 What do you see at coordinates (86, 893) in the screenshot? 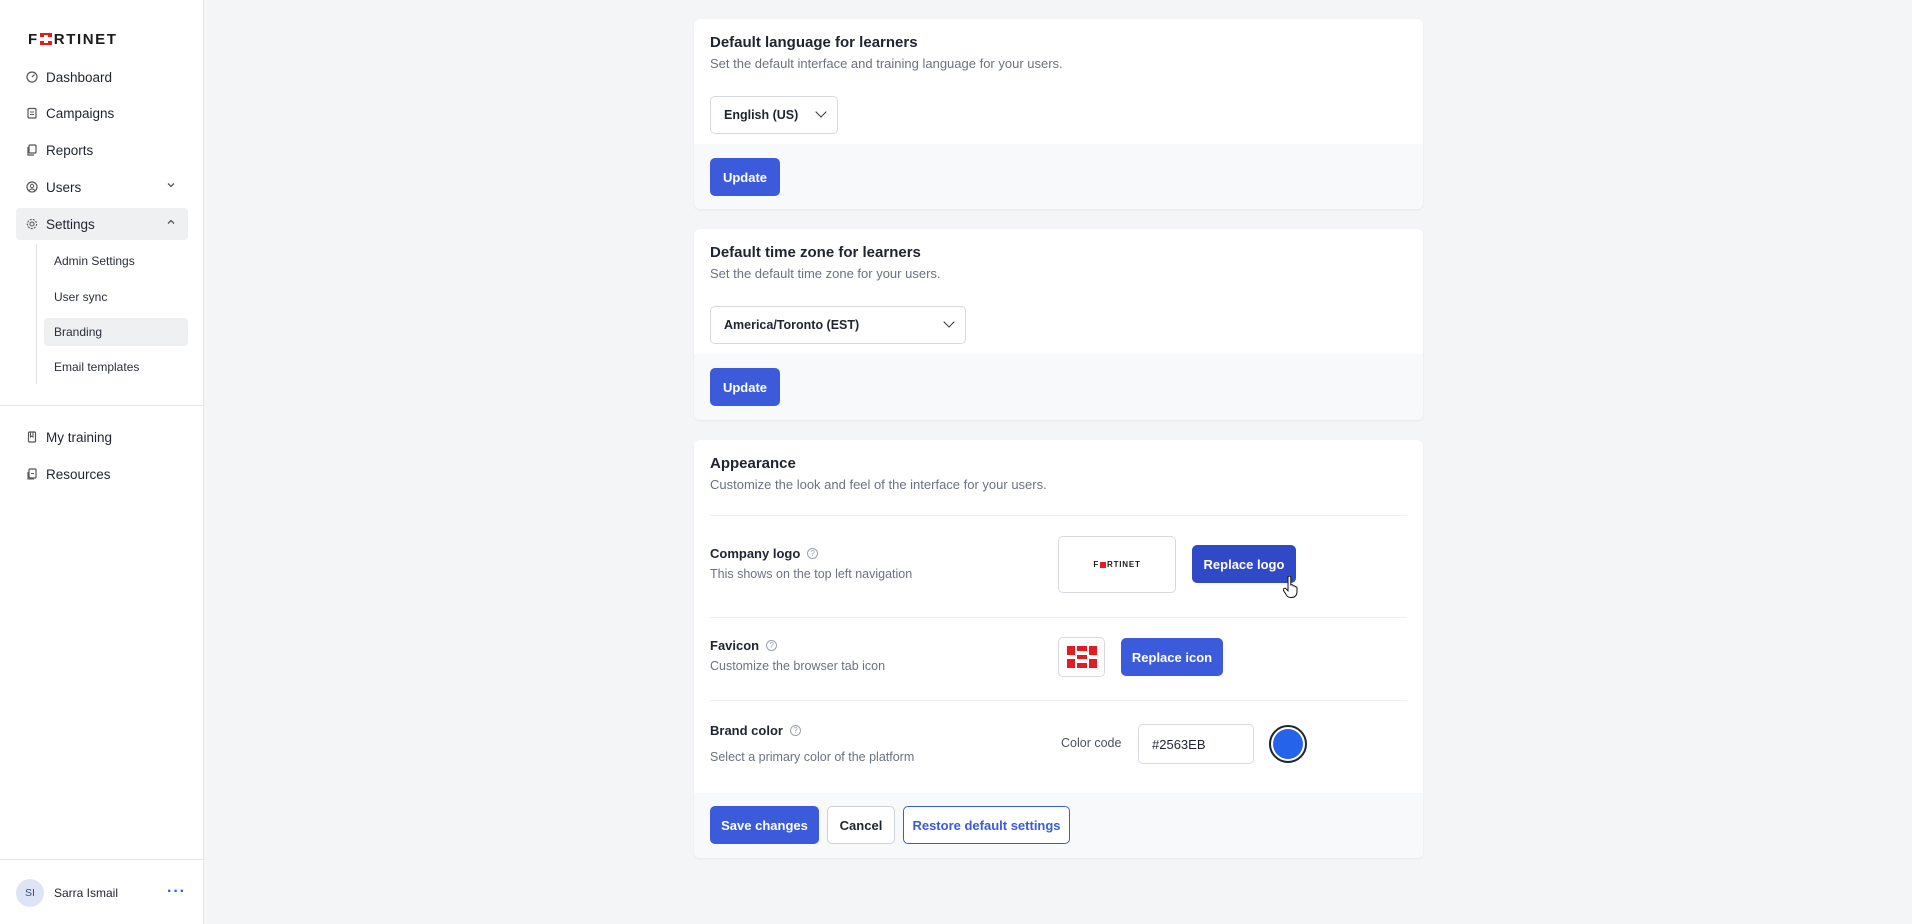
I see `user-name: Sarra Ismail` at bounding box center [86, 893].